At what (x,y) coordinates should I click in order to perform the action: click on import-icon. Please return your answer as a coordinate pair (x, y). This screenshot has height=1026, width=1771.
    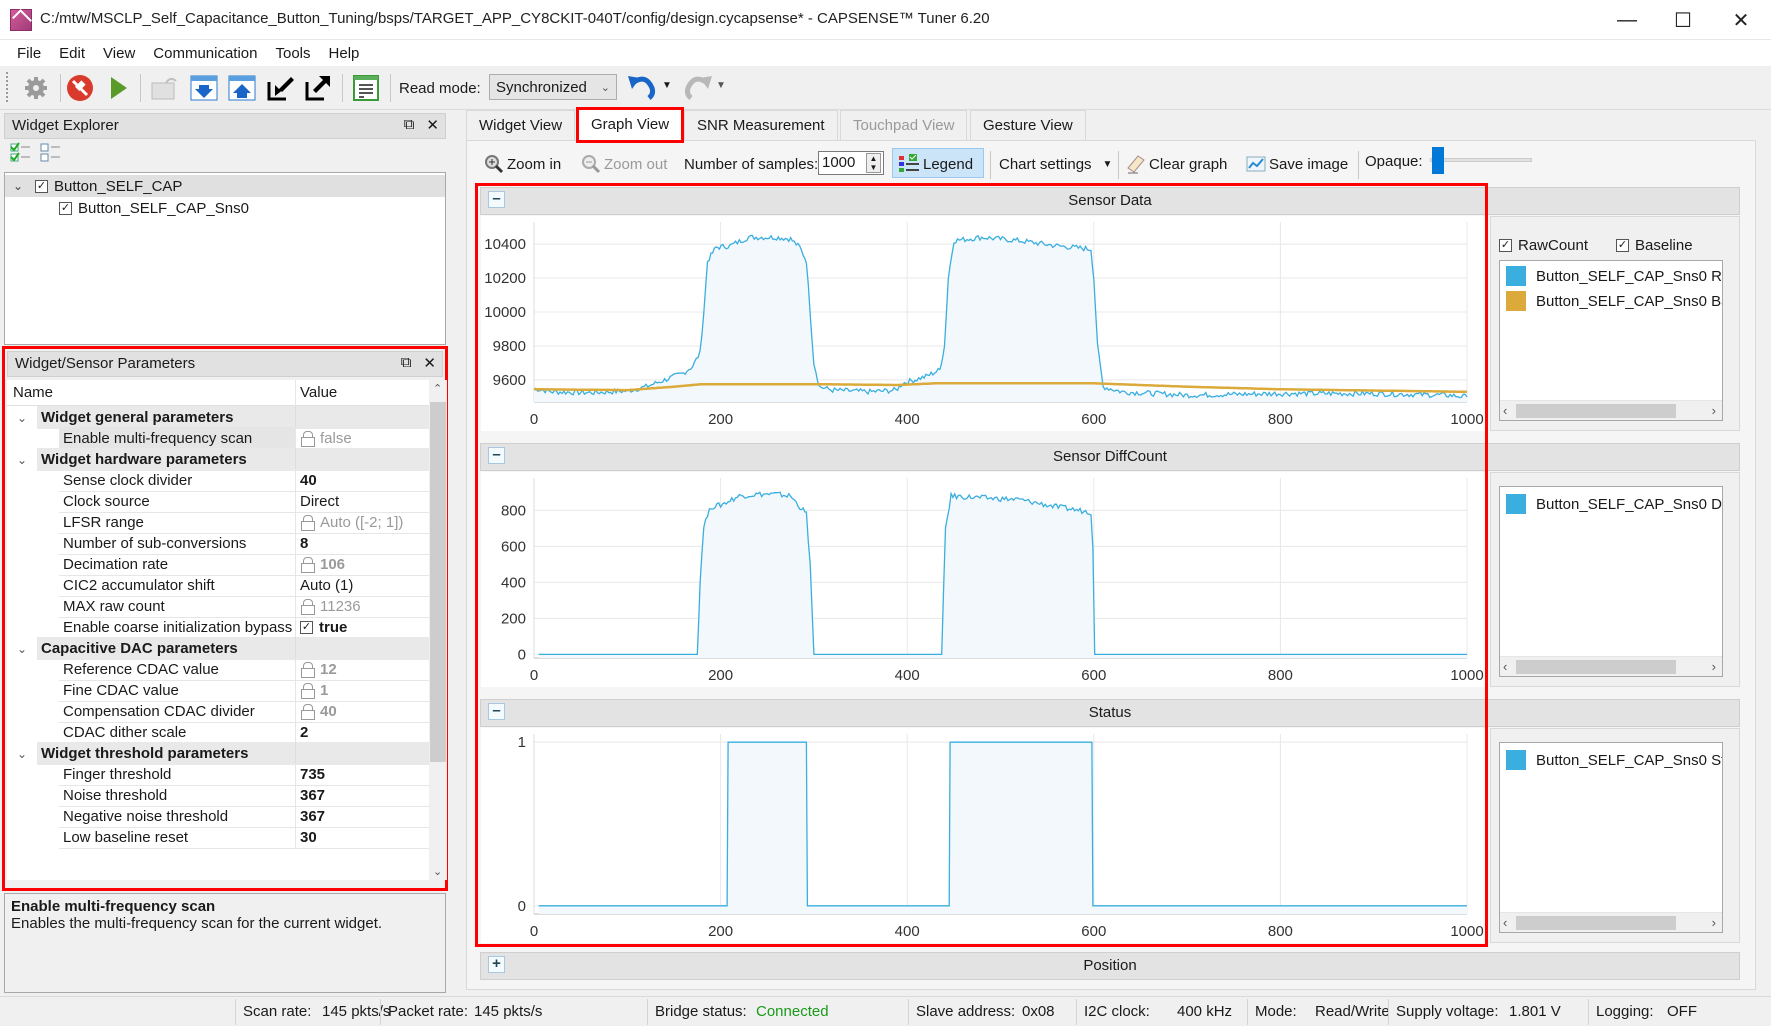
    Looking at the image, I should click on (280, 88).